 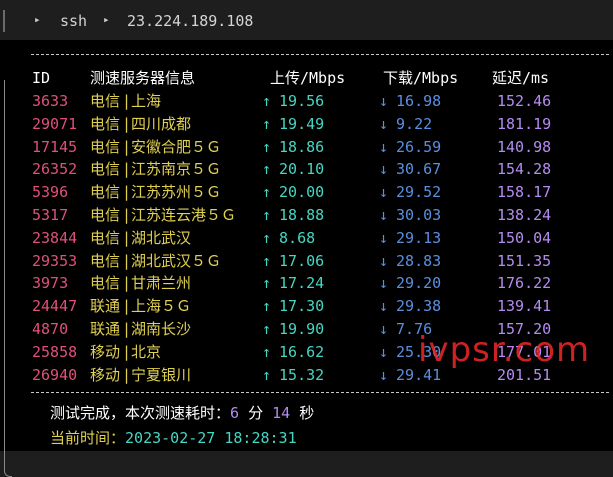 What do you see at coordinates (55, 169) in the screenshot?
I see `row-id: 26352` at bounding box center [55, 169].